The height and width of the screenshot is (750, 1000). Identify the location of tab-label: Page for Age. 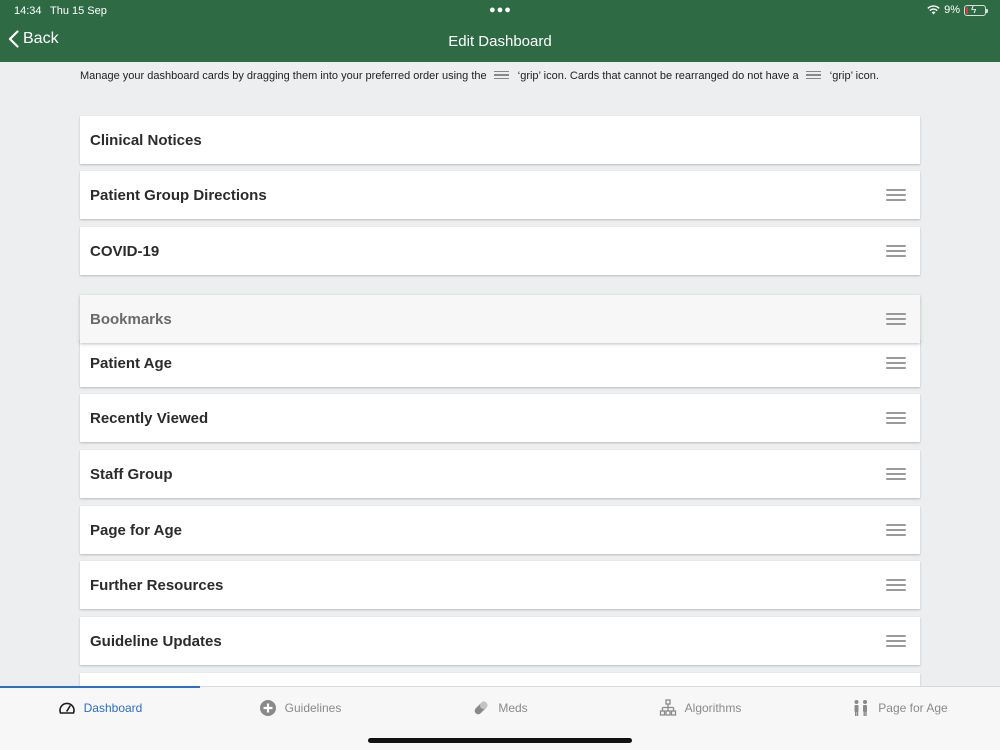
(913, 708).